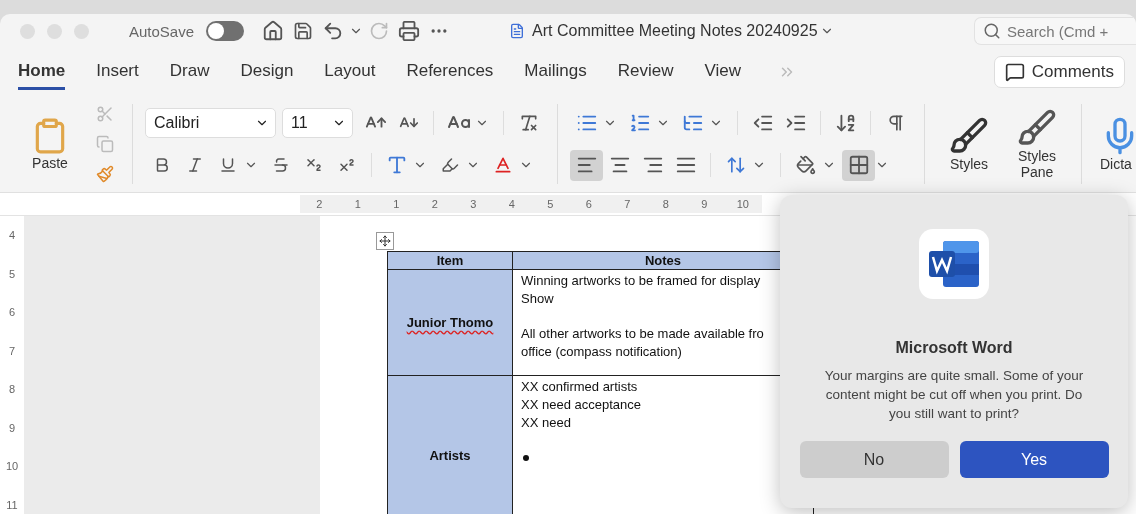  I want to click on font-size-field: 11, so click(317, 123).